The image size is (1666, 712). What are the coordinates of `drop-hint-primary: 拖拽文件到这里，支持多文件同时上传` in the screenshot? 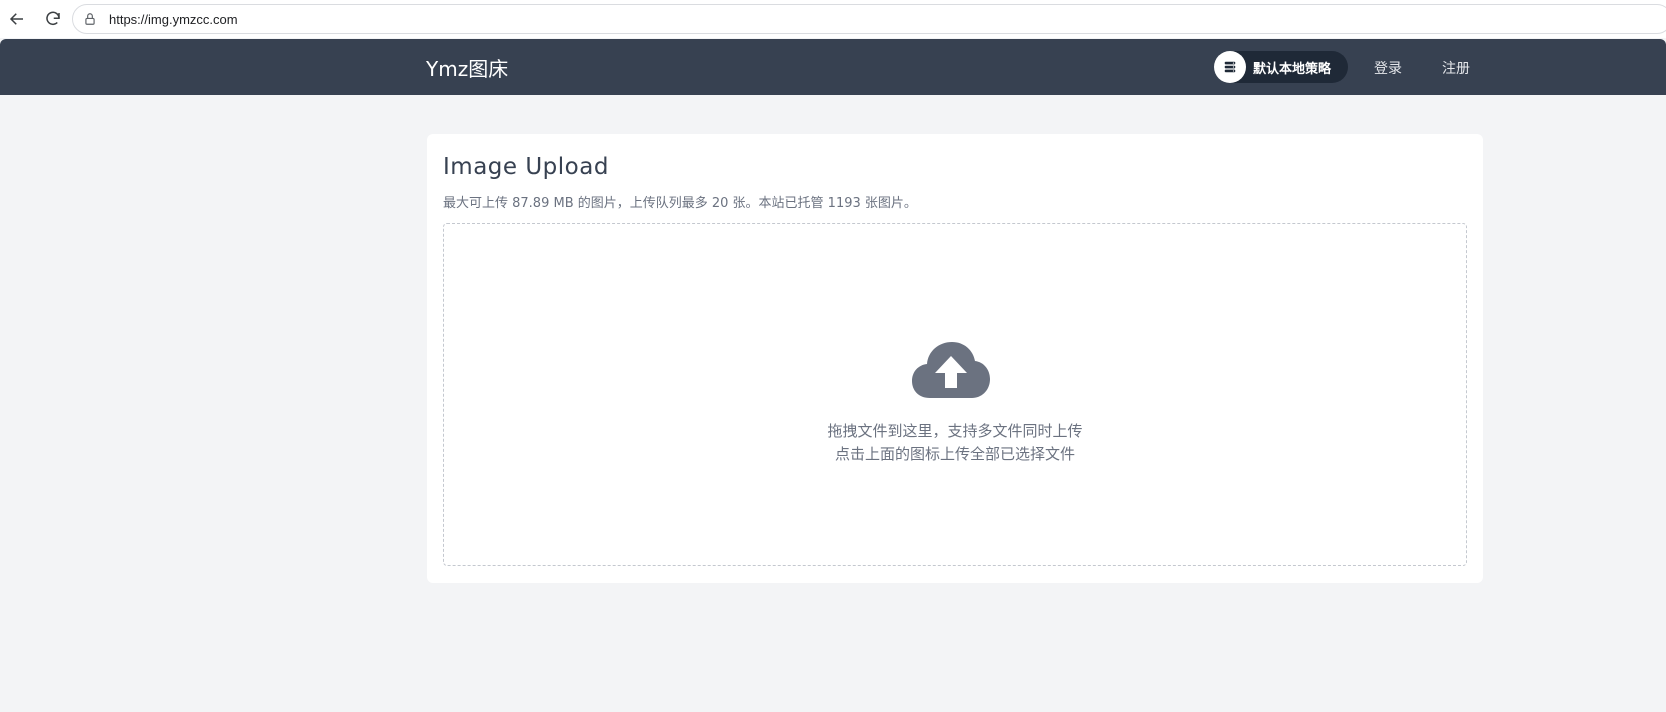 It's located at (955, 431).